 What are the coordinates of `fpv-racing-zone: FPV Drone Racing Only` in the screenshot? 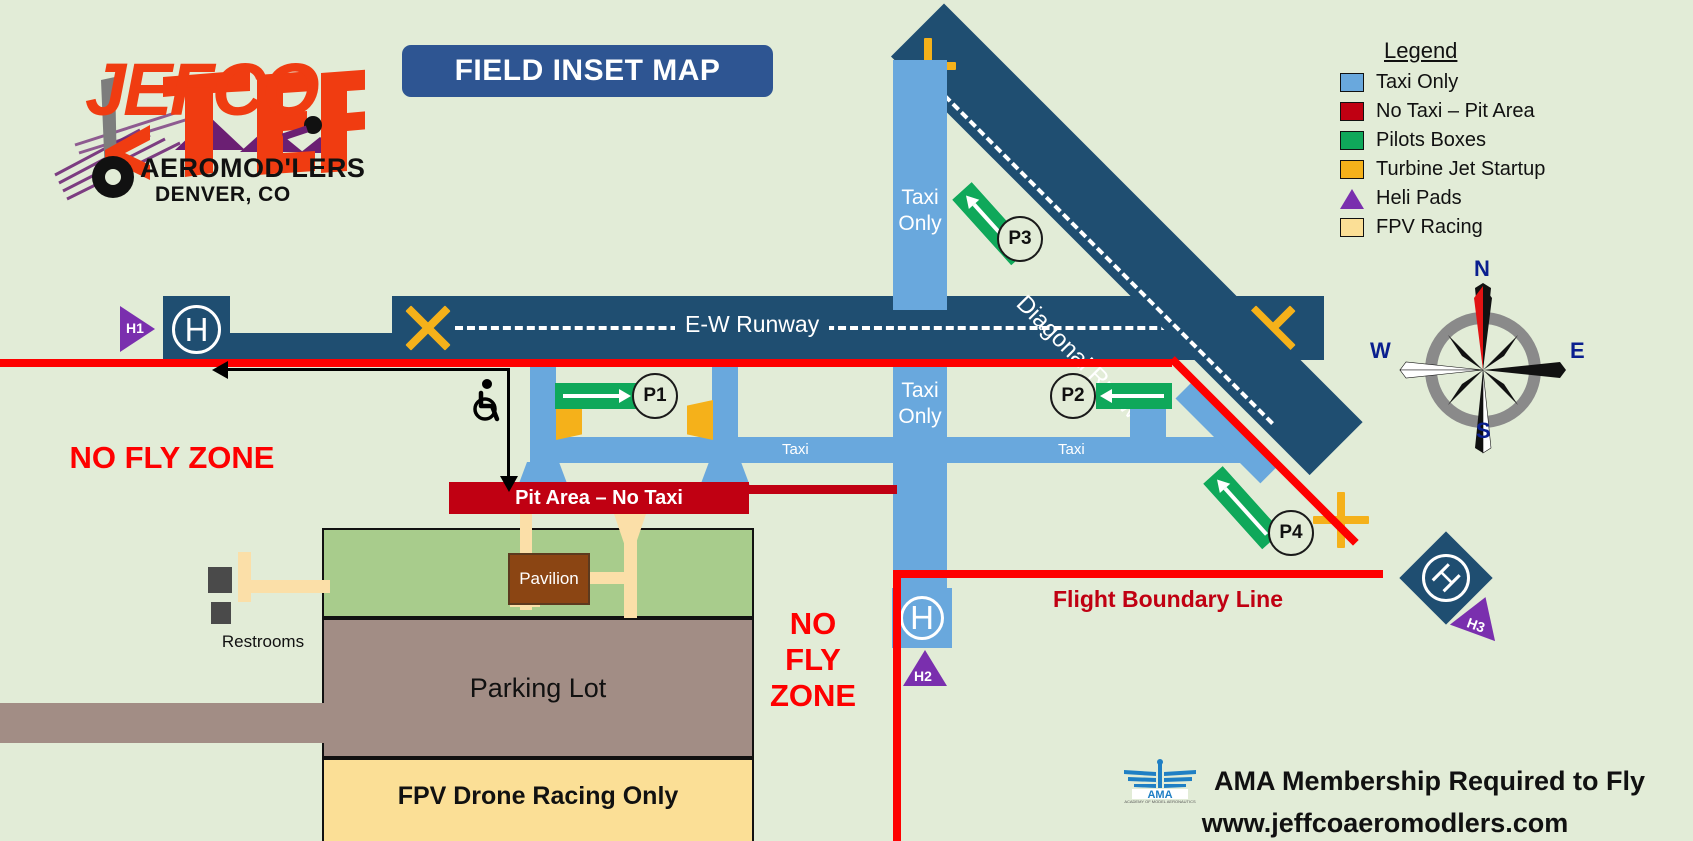 It's located at (538, 799).